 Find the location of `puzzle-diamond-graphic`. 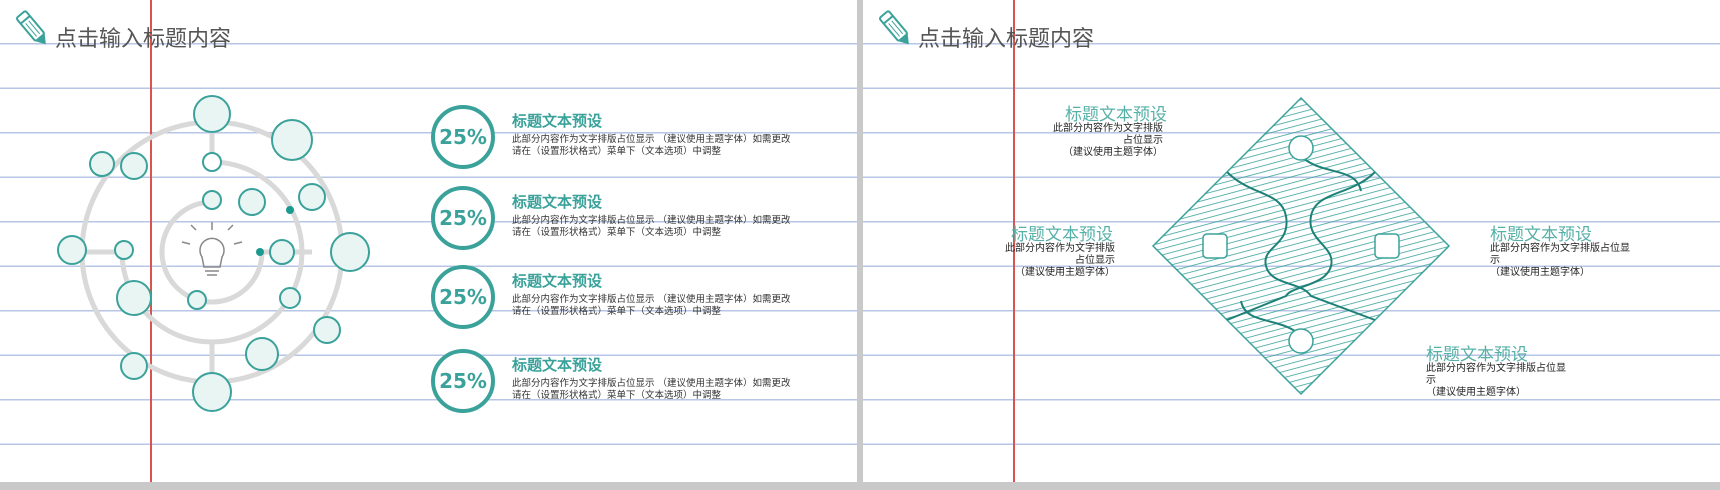

puzzle-diamond-graphic is located at coordinates (1301, 246).